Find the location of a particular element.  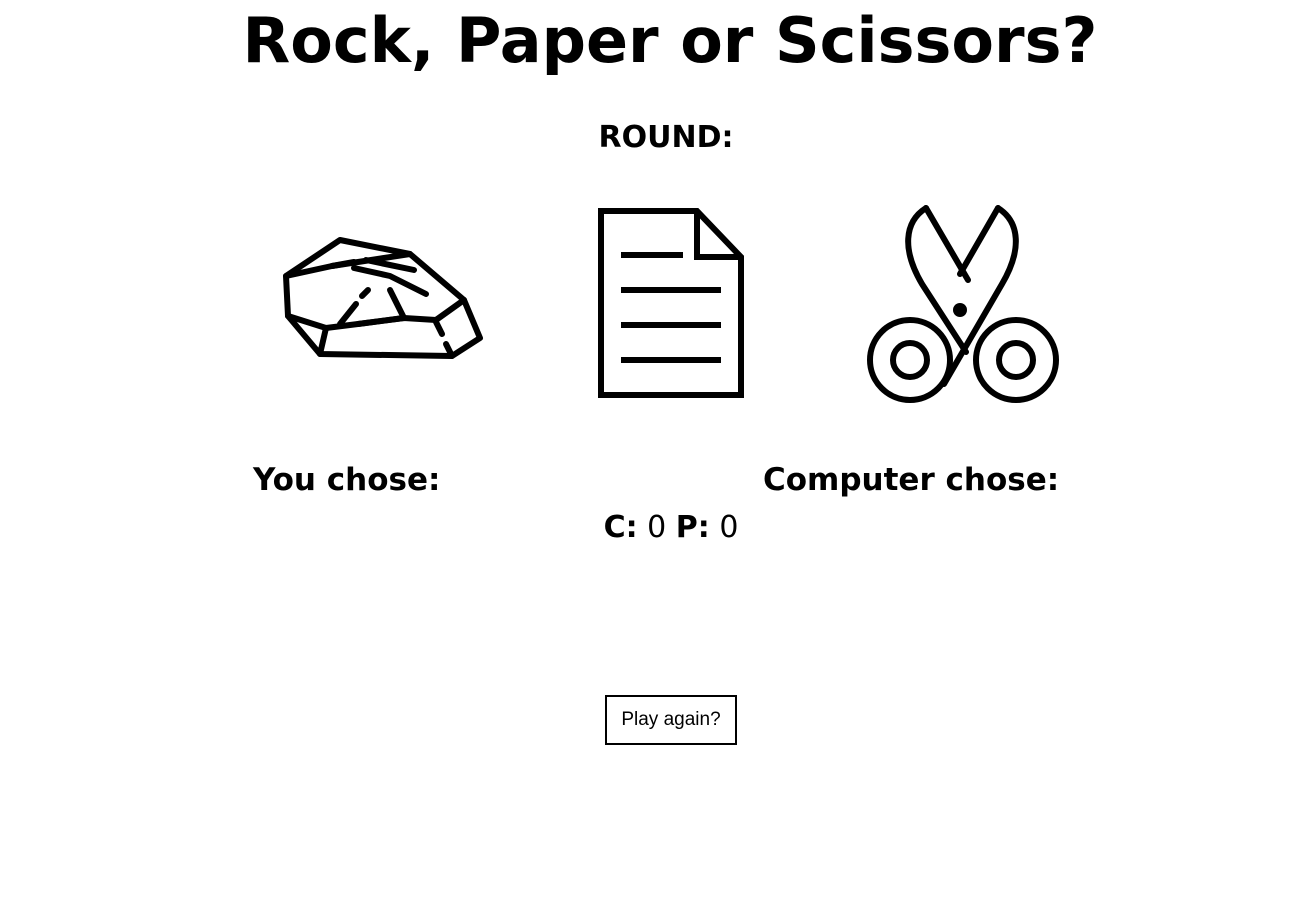

round-indicator: ROUND: is located at coordinates (650, 138).